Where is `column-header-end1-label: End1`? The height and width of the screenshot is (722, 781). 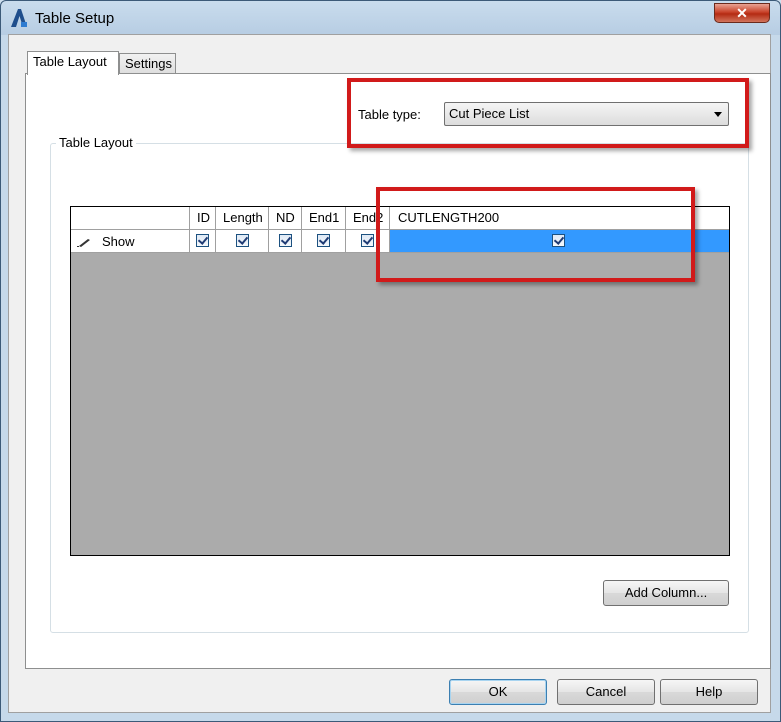
column-header-end1-label: End1 is located at coordinates (324, 217).